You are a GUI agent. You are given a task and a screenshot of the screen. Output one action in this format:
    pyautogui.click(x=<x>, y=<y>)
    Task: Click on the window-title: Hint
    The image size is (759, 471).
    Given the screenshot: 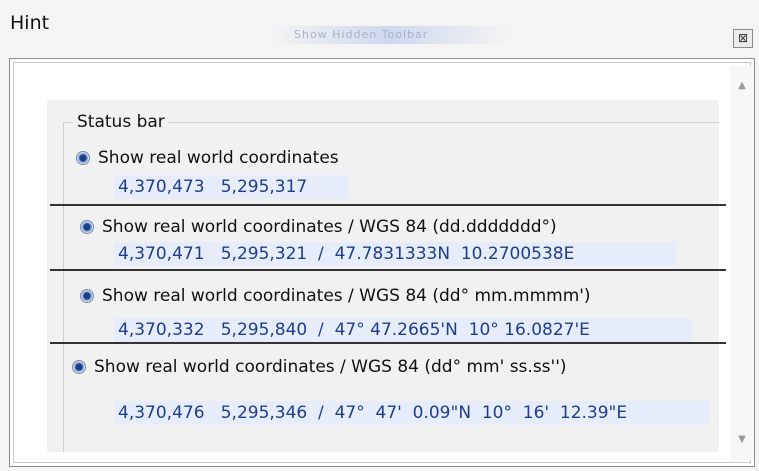 What is the action you would take?
    pyautogui.click(x=30, y=23)
    